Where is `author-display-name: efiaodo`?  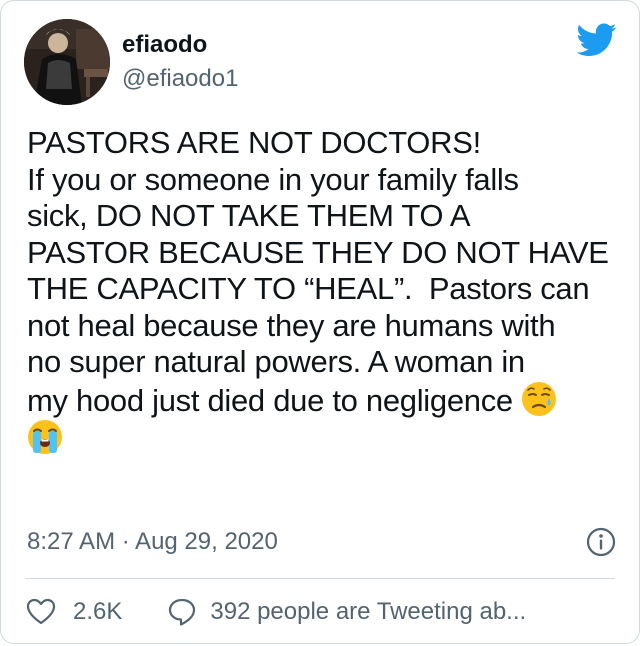
author-display-name: efiaodo is located at coordinates (164, 45).